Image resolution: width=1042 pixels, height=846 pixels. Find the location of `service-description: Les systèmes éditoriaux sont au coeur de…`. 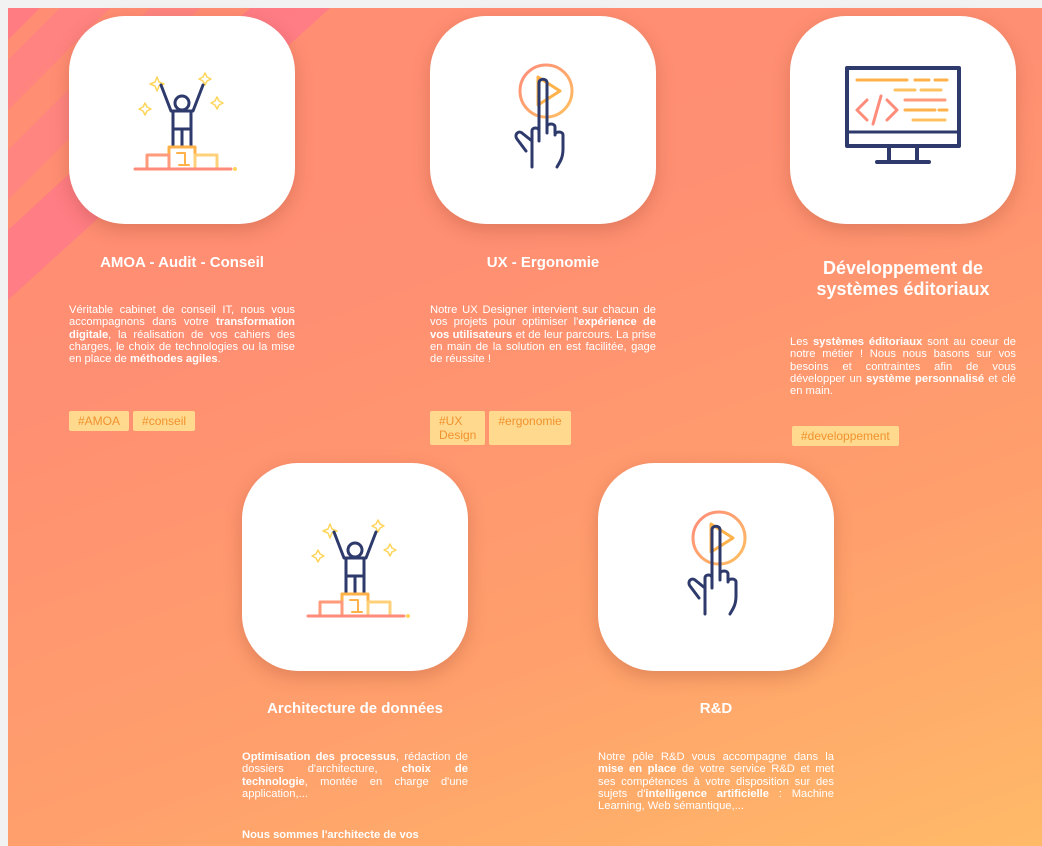

service-description: Les systèmes éditoriaux sont au coeur de… is located at coordinates (903, 366).